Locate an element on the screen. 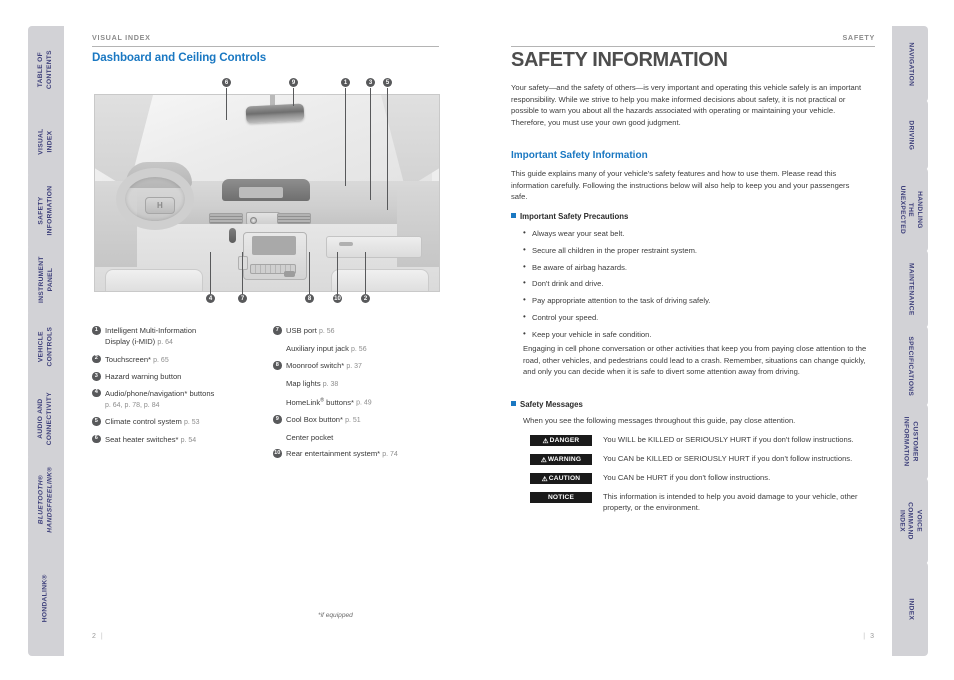  legend-number: 9 is located at coordinates (277, 419).